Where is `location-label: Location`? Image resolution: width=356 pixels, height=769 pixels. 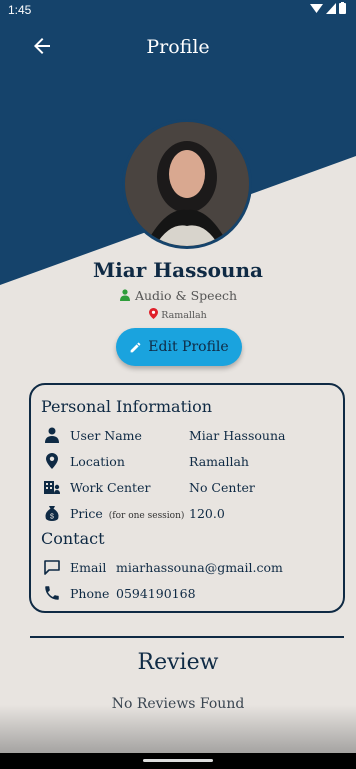
location-label: Location is located at coordinates (97, 461).